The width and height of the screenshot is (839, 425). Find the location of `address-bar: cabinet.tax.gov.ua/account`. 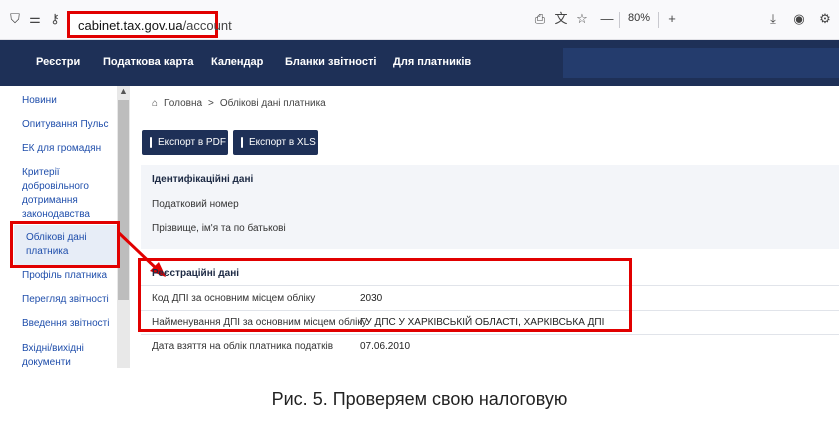

address-bar: cabinet.tax.gov.ua/account is located at coordinates (149, 24).